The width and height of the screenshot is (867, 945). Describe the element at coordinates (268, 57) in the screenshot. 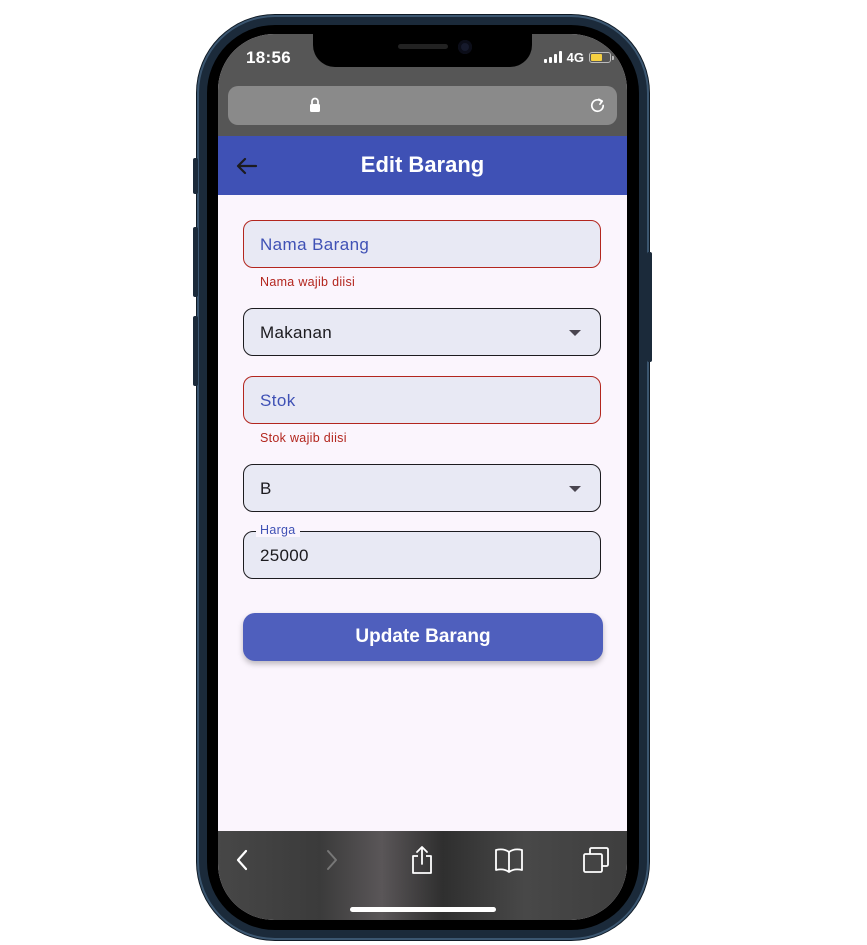

I see `status-time: 18:56` at that location.